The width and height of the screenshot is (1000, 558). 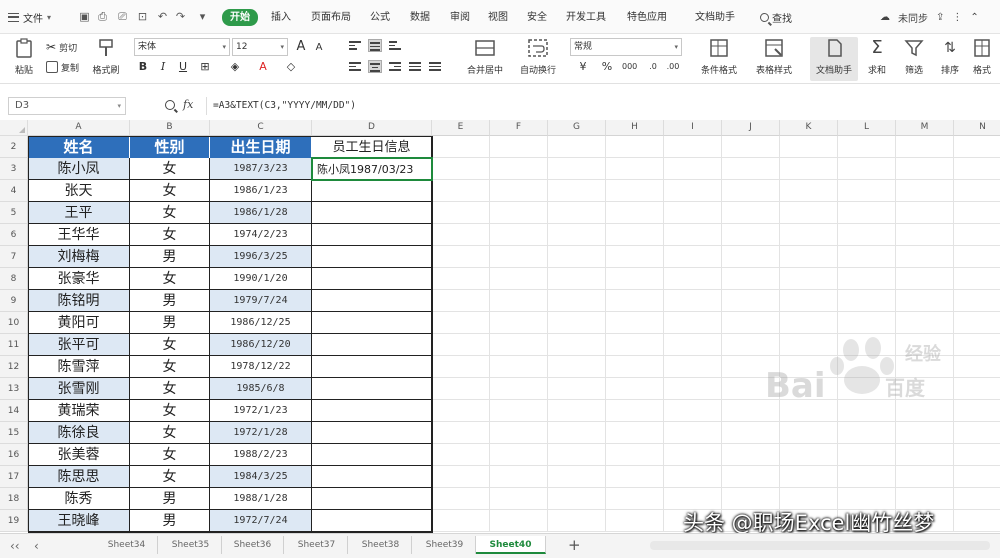 I want to click on prev-sheet-icon: ‹, so click(x=36, y=546).